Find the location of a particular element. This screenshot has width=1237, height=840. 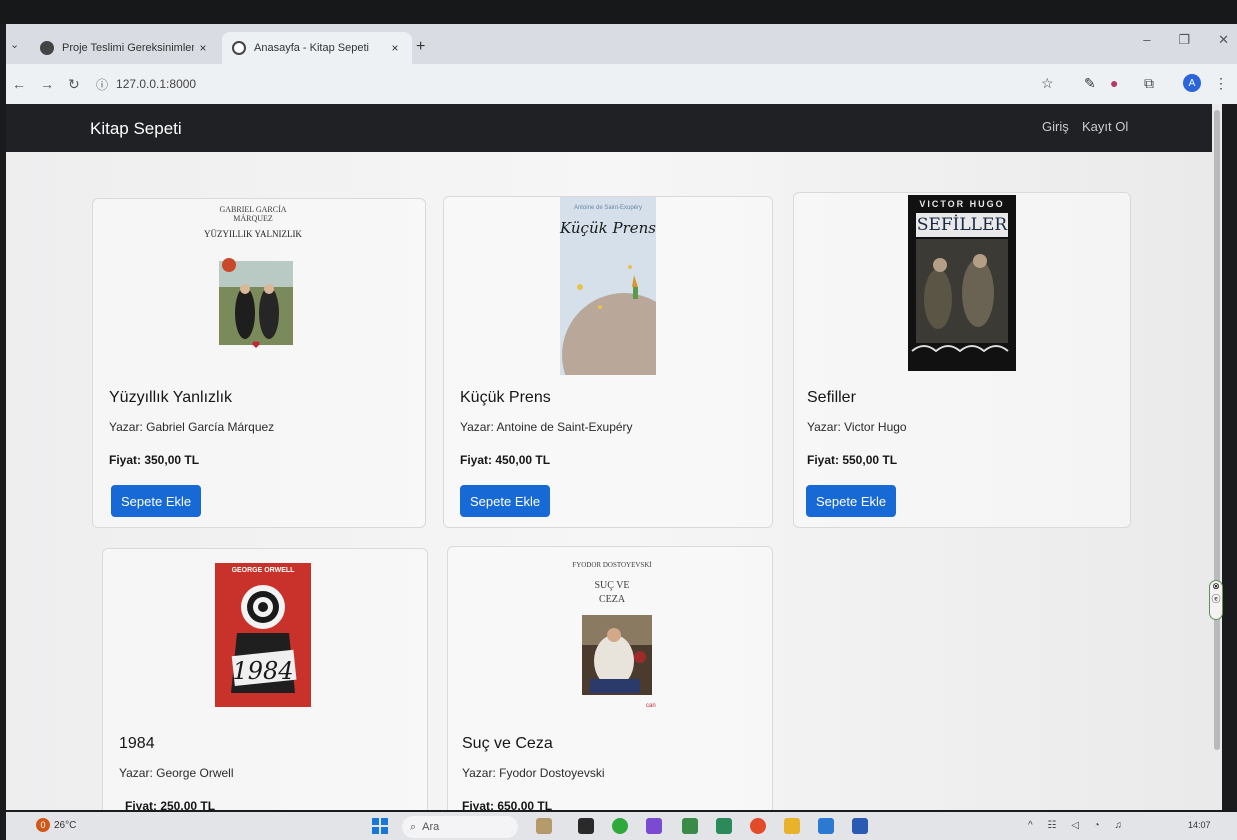

teams-icon is located at coordinates (654, 826).